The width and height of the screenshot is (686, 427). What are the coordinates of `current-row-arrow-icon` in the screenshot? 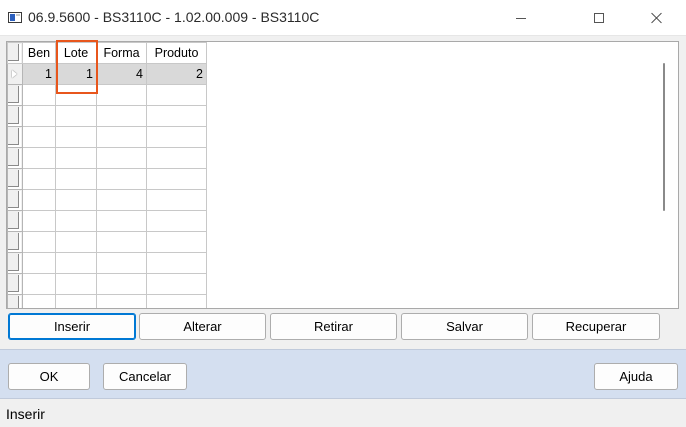 It's located at (14, 74).